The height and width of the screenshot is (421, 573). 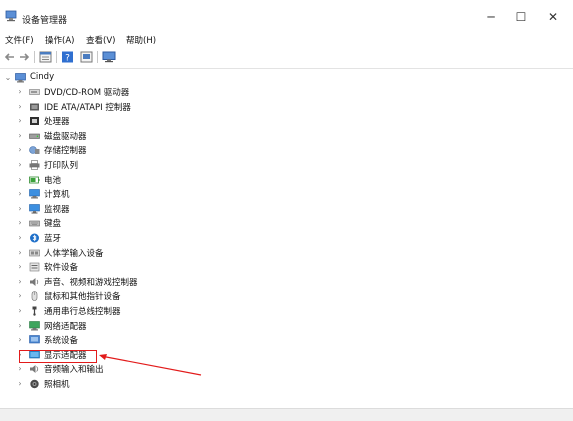 I want to click on properties-icon, so click(x=45, y=57).